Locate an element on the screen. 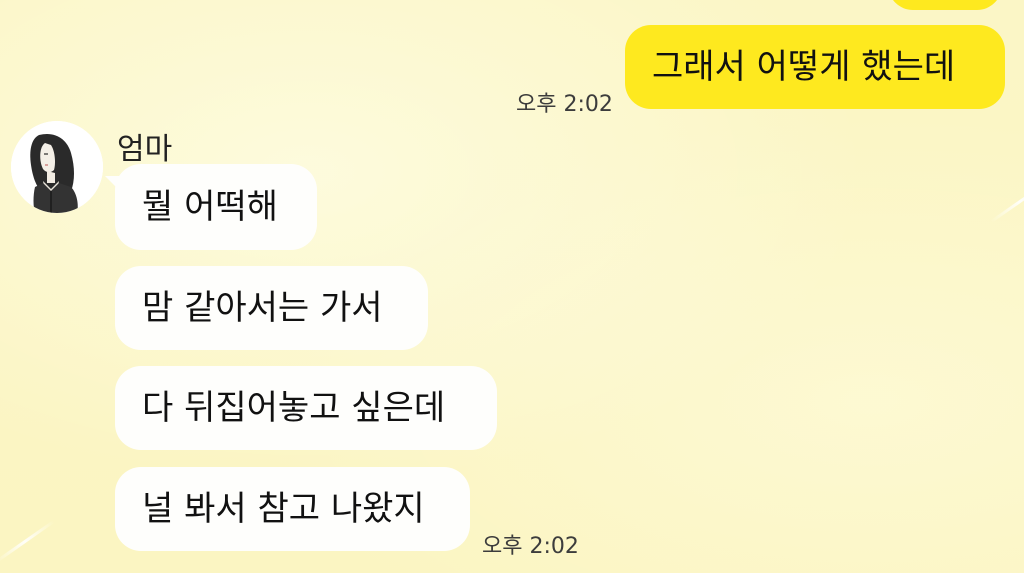 The height and width of the screenshot is (573, 1024). incoming-message-bubble: 널 봐서 참고 나왔지 is located at coordinates (292, 509).